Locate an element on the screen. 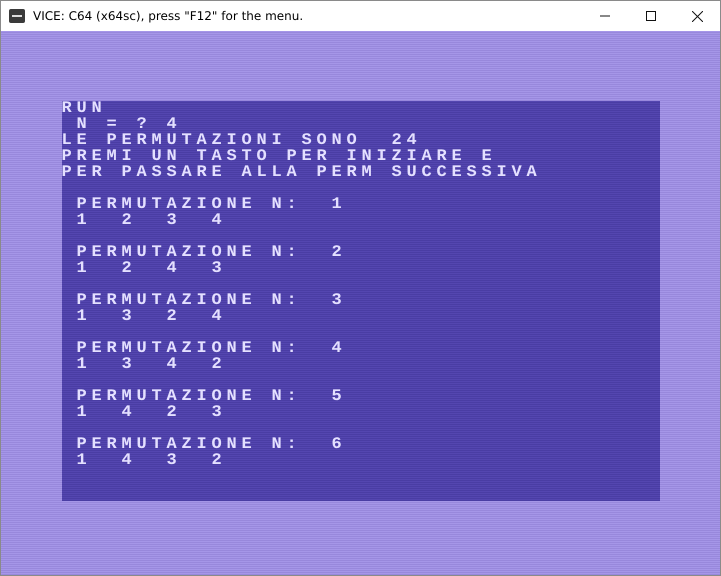  maximize-icon is located at coordinates (651, 16).